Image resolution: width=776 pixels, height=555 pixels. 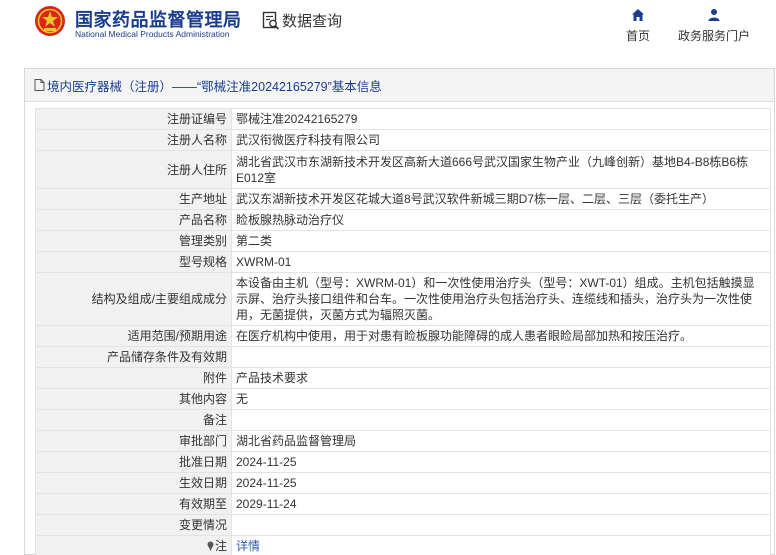 What do you see at coordinates (133, 199) in the screenshot?
I see `row-key: 生产地址` at bounding box center [133, 199].